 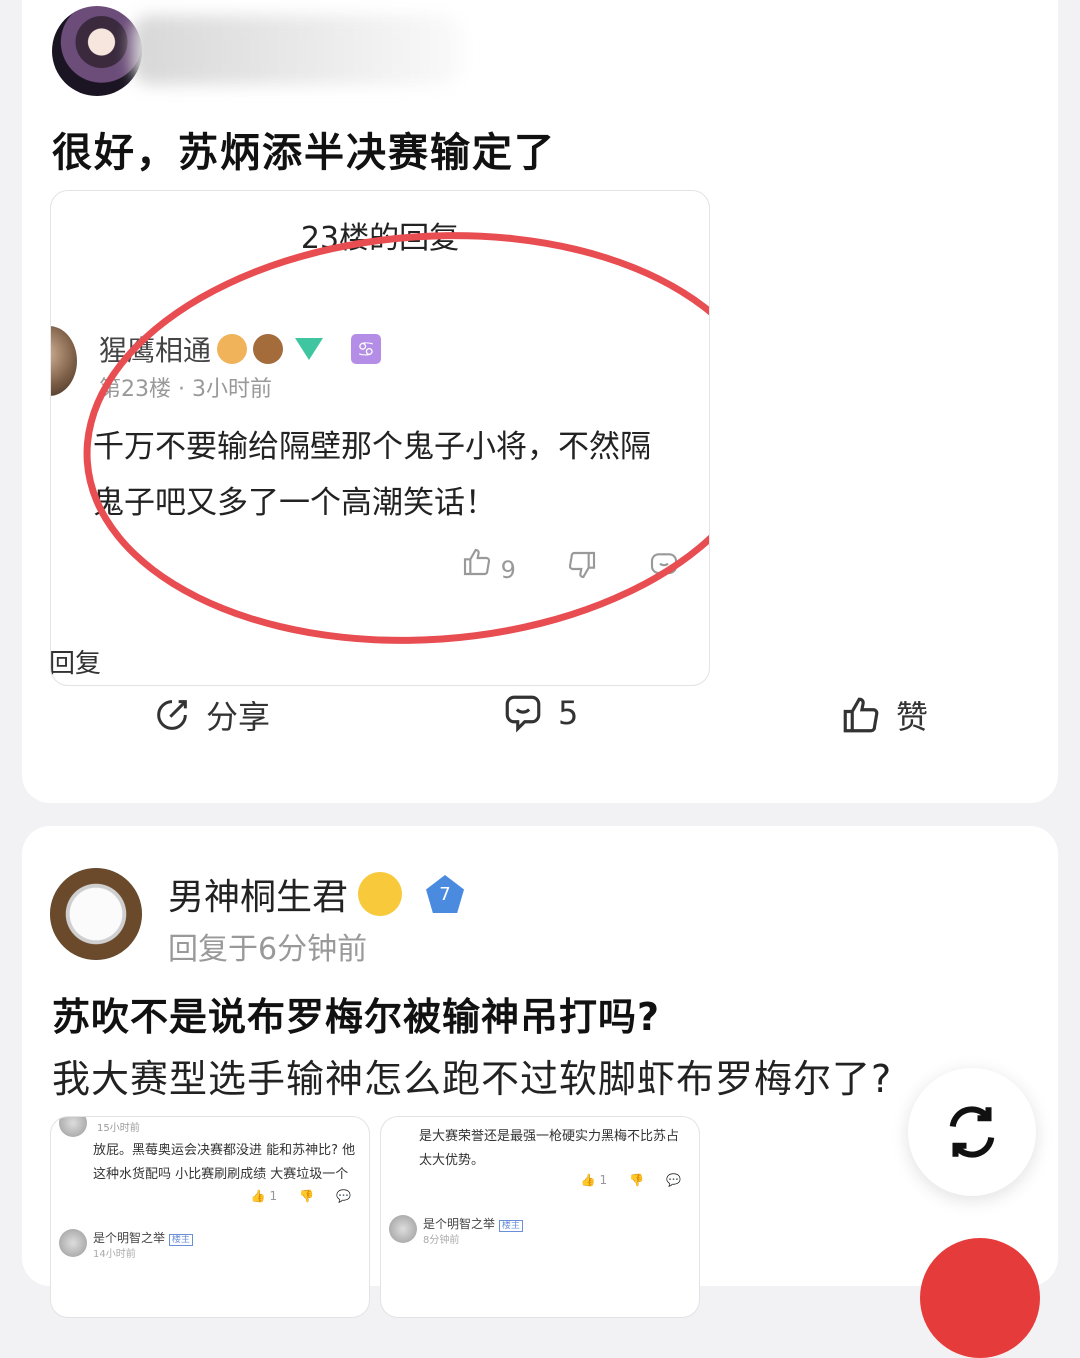 What do you see at coordinates (380, 894) in the screenshot?
I see `hug-emoji-icon` at bounding box center [380, 894].